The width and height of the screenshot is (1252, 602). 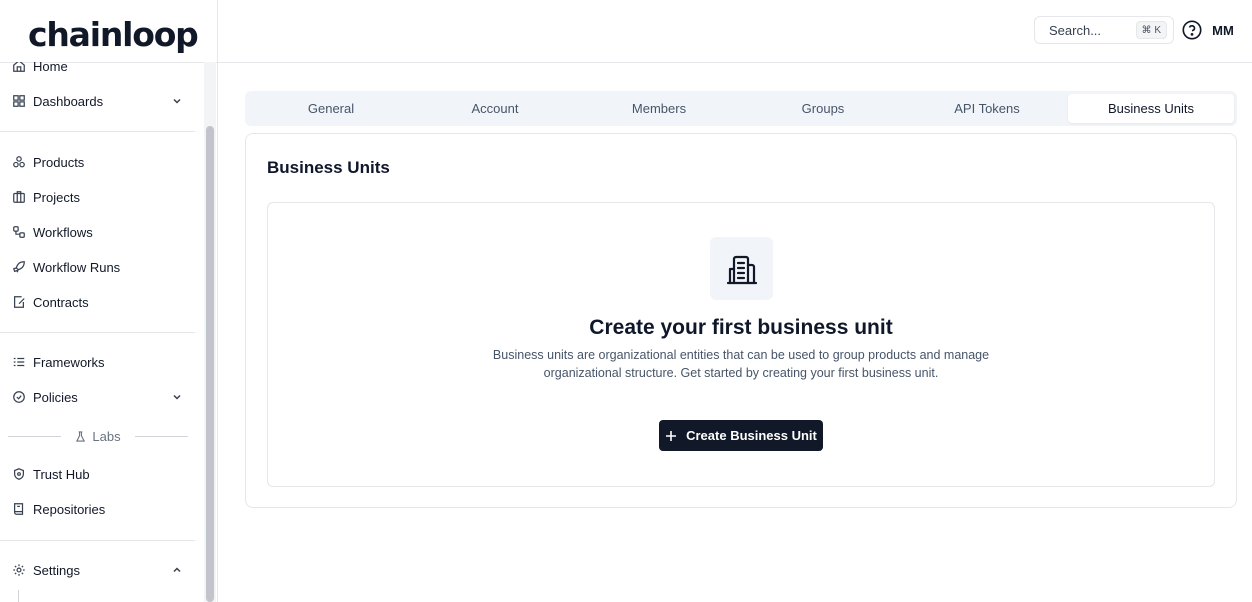 What do you see at coordinates (19, 197) in the screenshot?
I see `projects-icon` at bounding box center [19, 197].